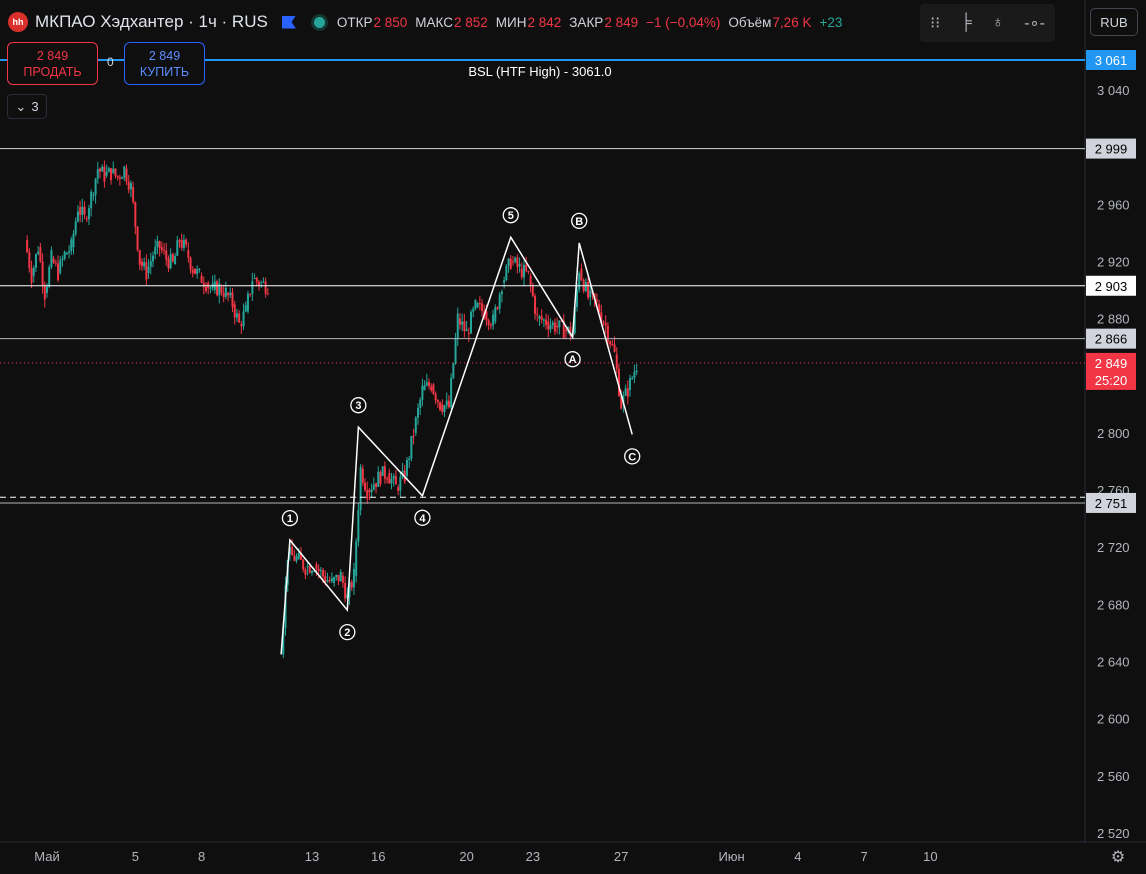 The image size is (1146, 874). Describe the element at coordinates (46, 856) in the screenshot. I see `x-tick-label: Май` at that location.